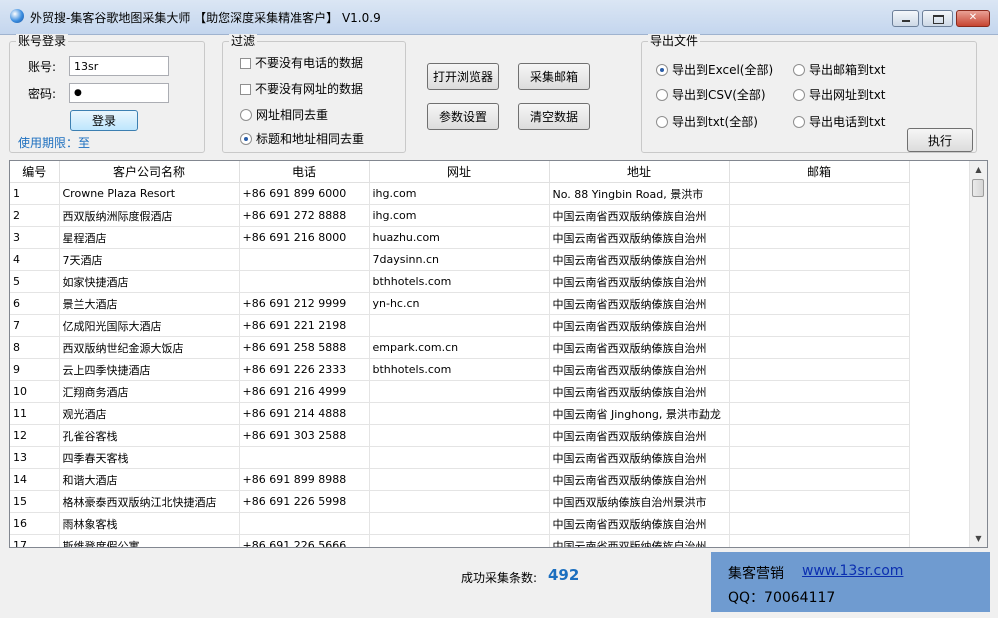 The width and height of the screenshot is (998, 618). Describe the element at coordinates (35, 540) in the screenshot. I see `cell-id: 17` at that location.